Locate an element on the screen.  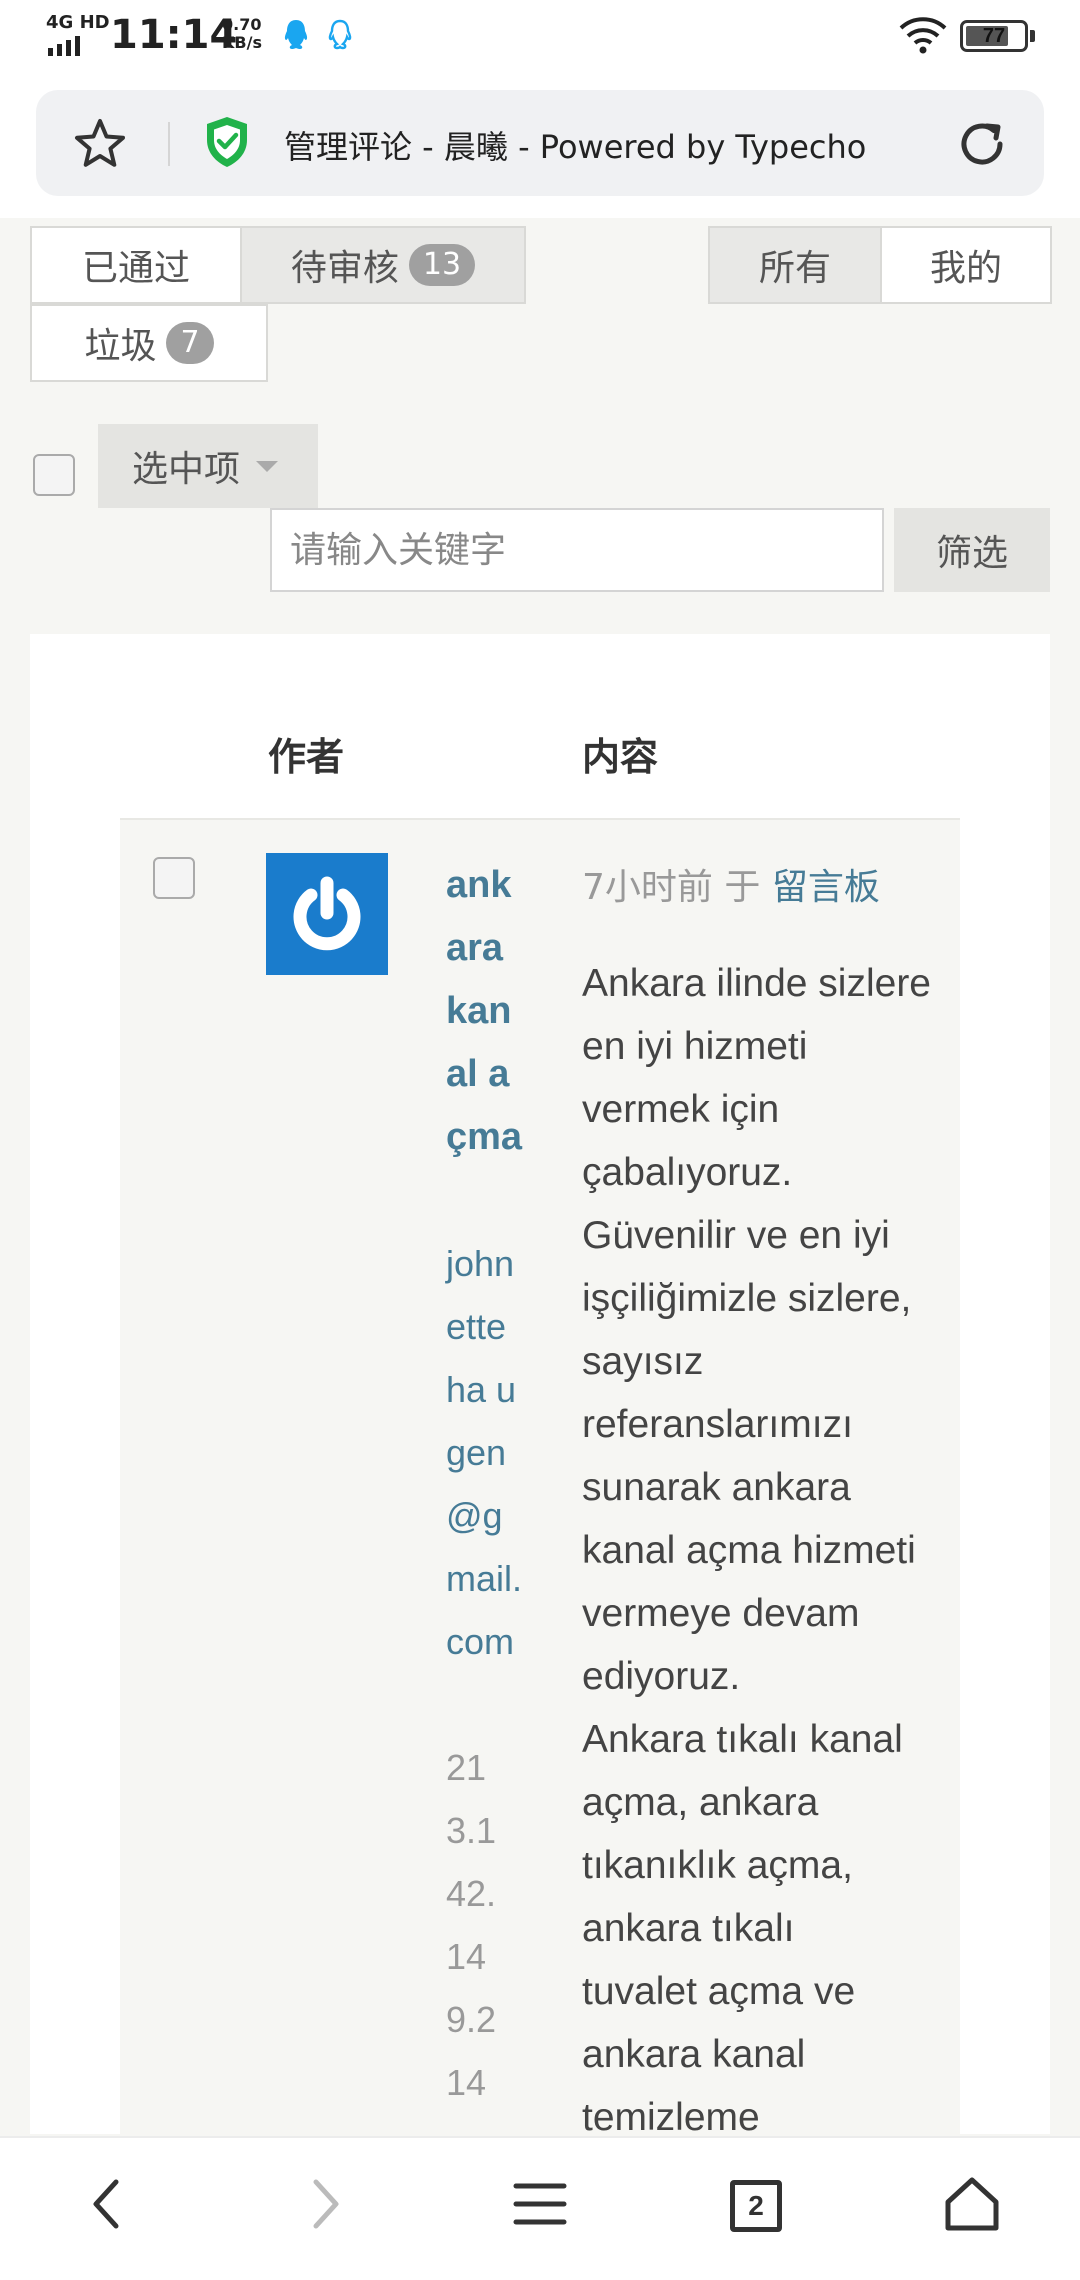
comment-meta: 7小时前 于 留言板 is located at coordinates (731, 884).